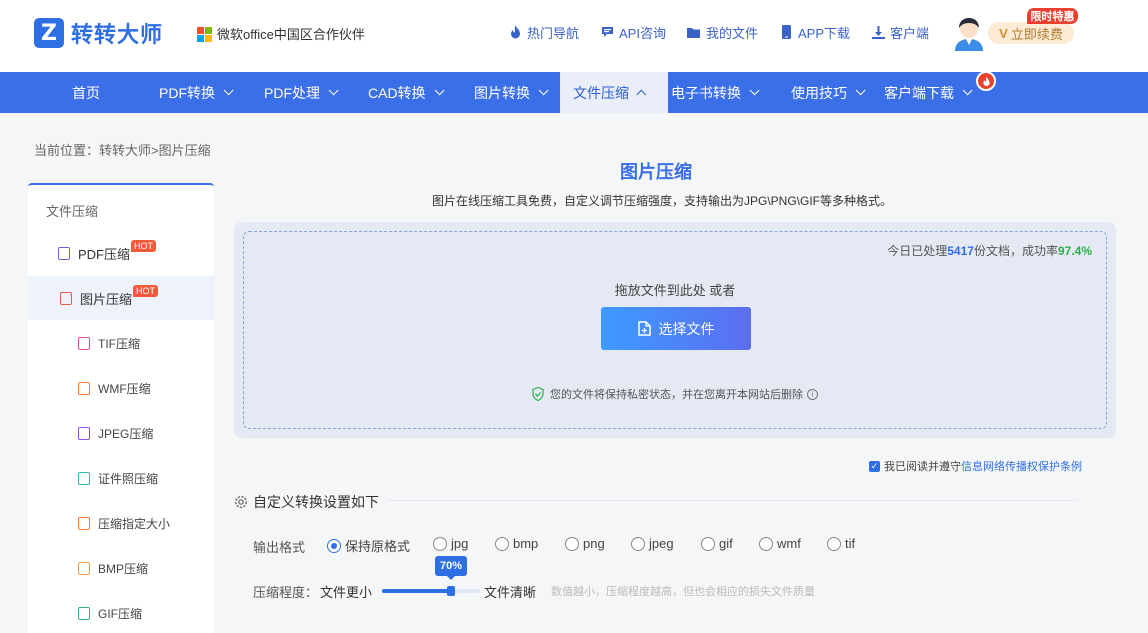 The width and height of the screenshot is (1148, 633). I want to click on nav-label: 客户端下载, so click(919, 92).